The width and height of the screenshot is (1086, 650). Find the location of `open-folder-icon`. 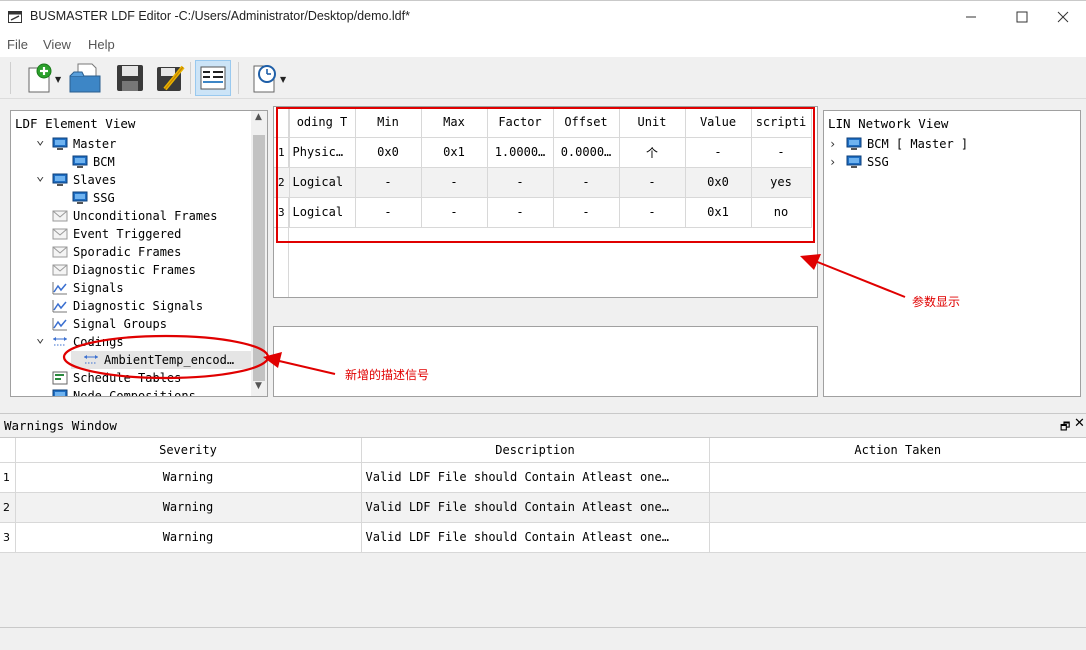

open-folder-icon is located at coordinates (85, 78).